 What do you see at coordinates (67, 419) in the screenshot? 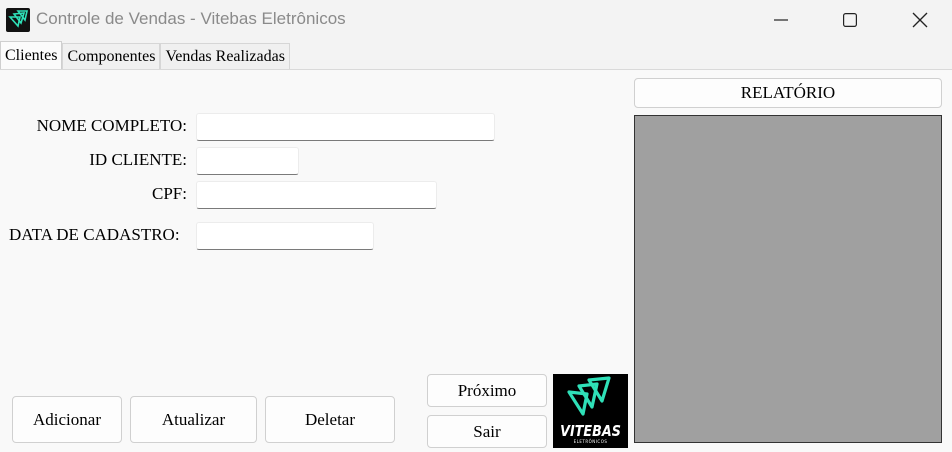
I see `adicionar-button: Adicionar` at bounding box center [67, 419].